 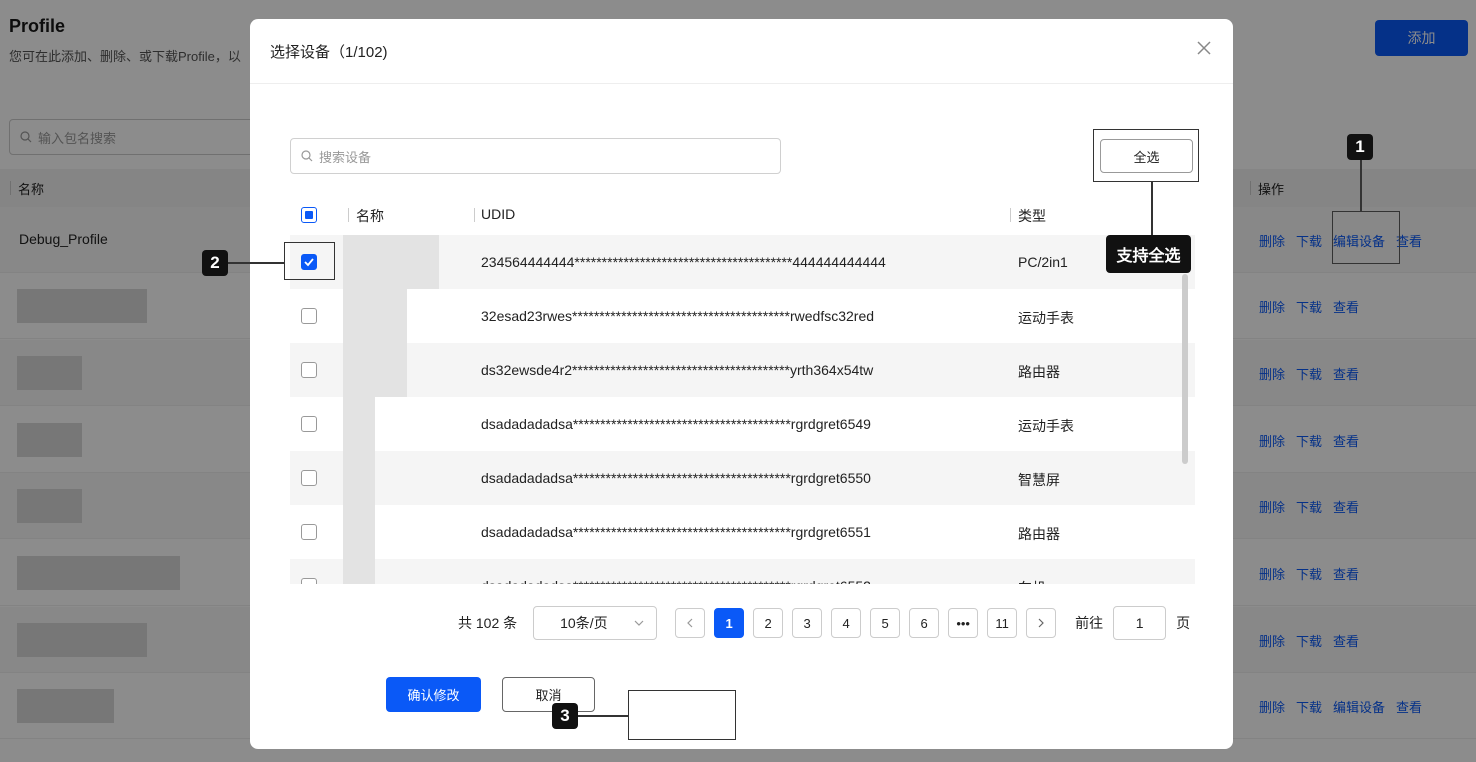 What do you see at coordinates (370, 216) in the screenshot?
I see `column-name: 名称` at bounding box center [370, 216].